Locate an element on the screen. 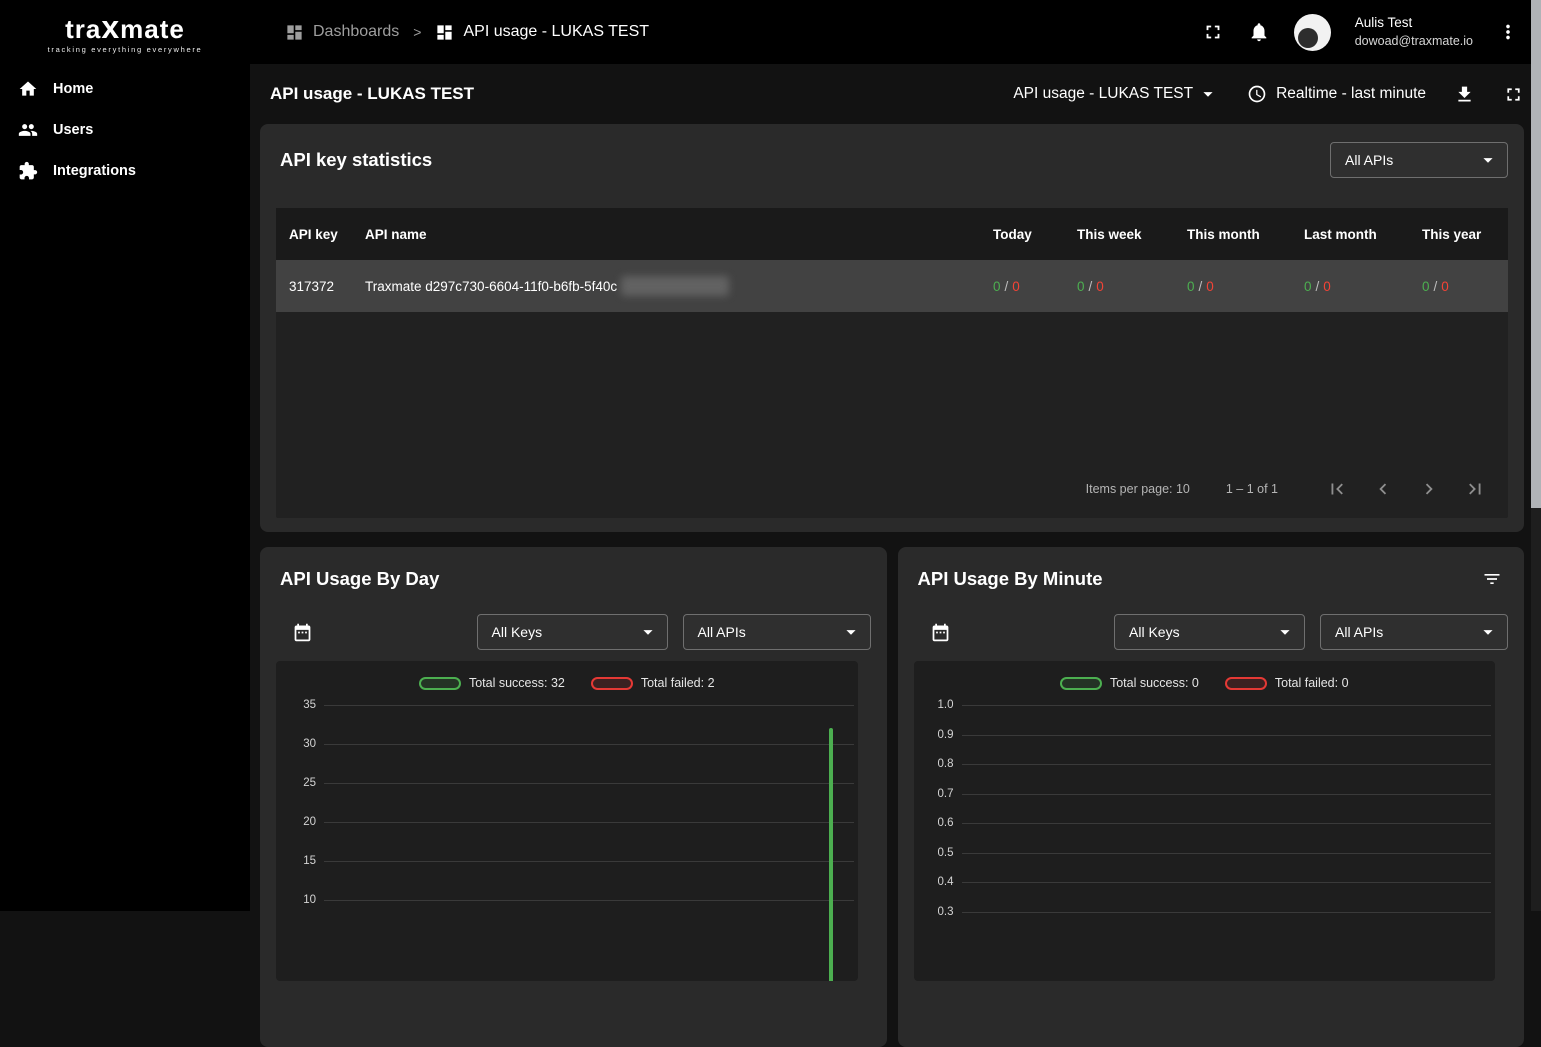 The height and width of the screenshot is (1047, 1541). dashboard-selector: API usage - LUKAS TEST is located at coordinates (1116, 94).